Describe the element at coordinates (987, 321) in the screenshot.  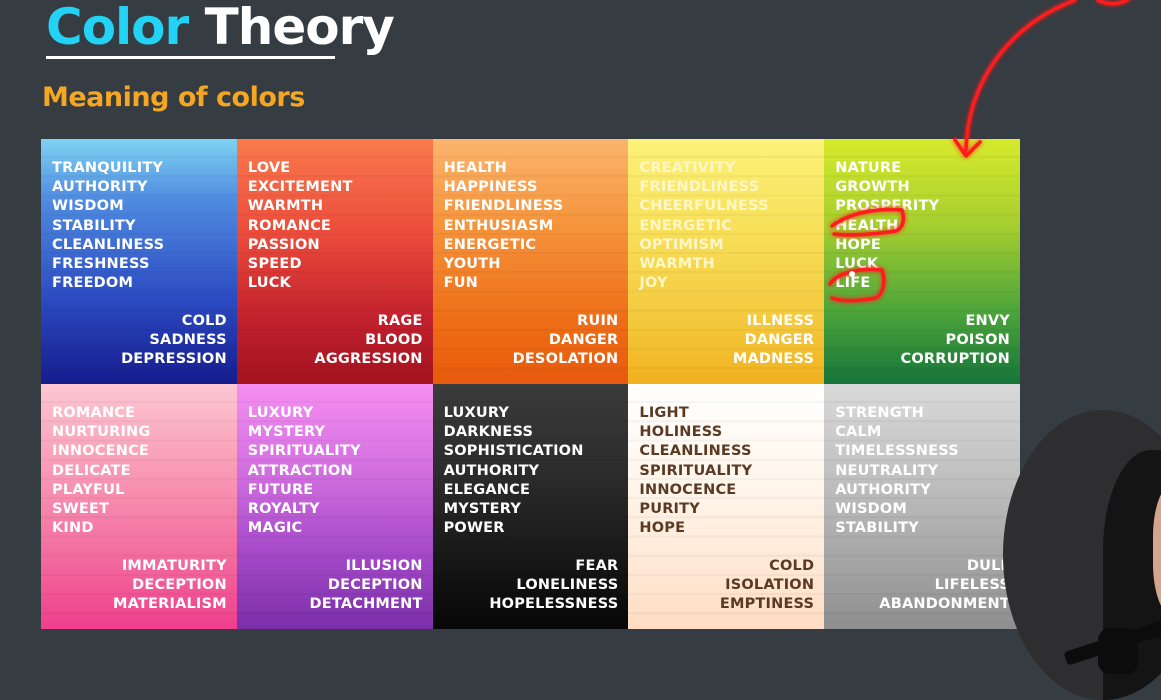
I see `meaning-item: ENVY` at that location.